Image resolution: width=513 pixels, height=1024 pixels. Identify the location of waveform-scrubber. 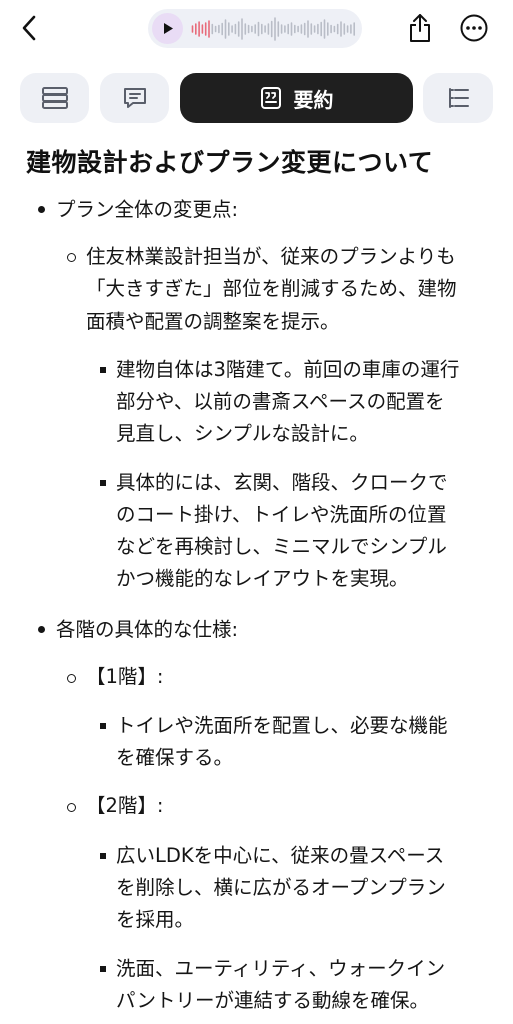
(273, 29).